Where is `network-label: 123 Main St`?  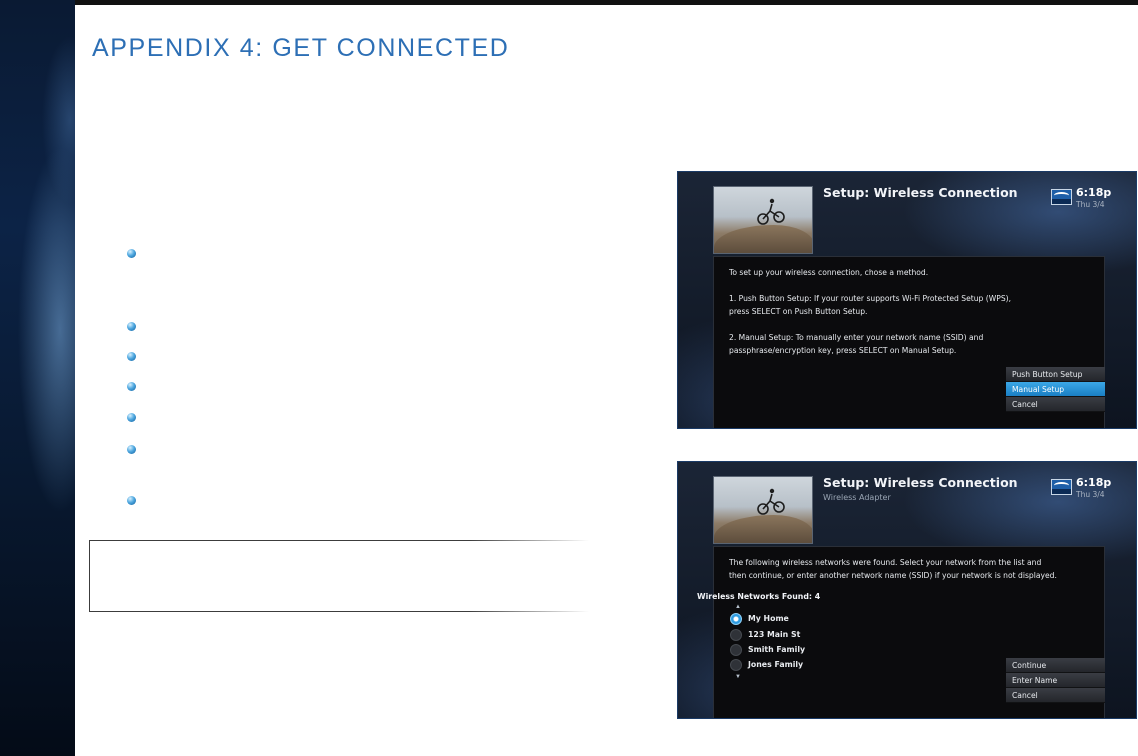
network-label: 123 Main St is located at coordinates (774, 634).